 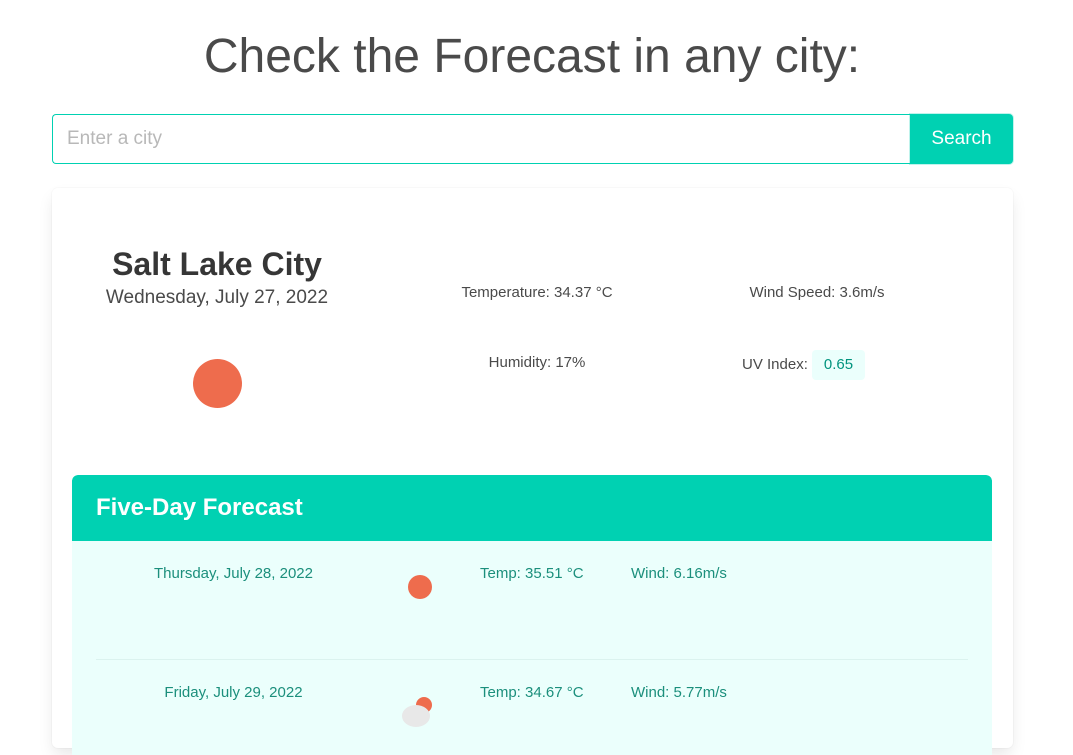 I want to click on partly-cloudy-icon, so click(x=417, y=712).